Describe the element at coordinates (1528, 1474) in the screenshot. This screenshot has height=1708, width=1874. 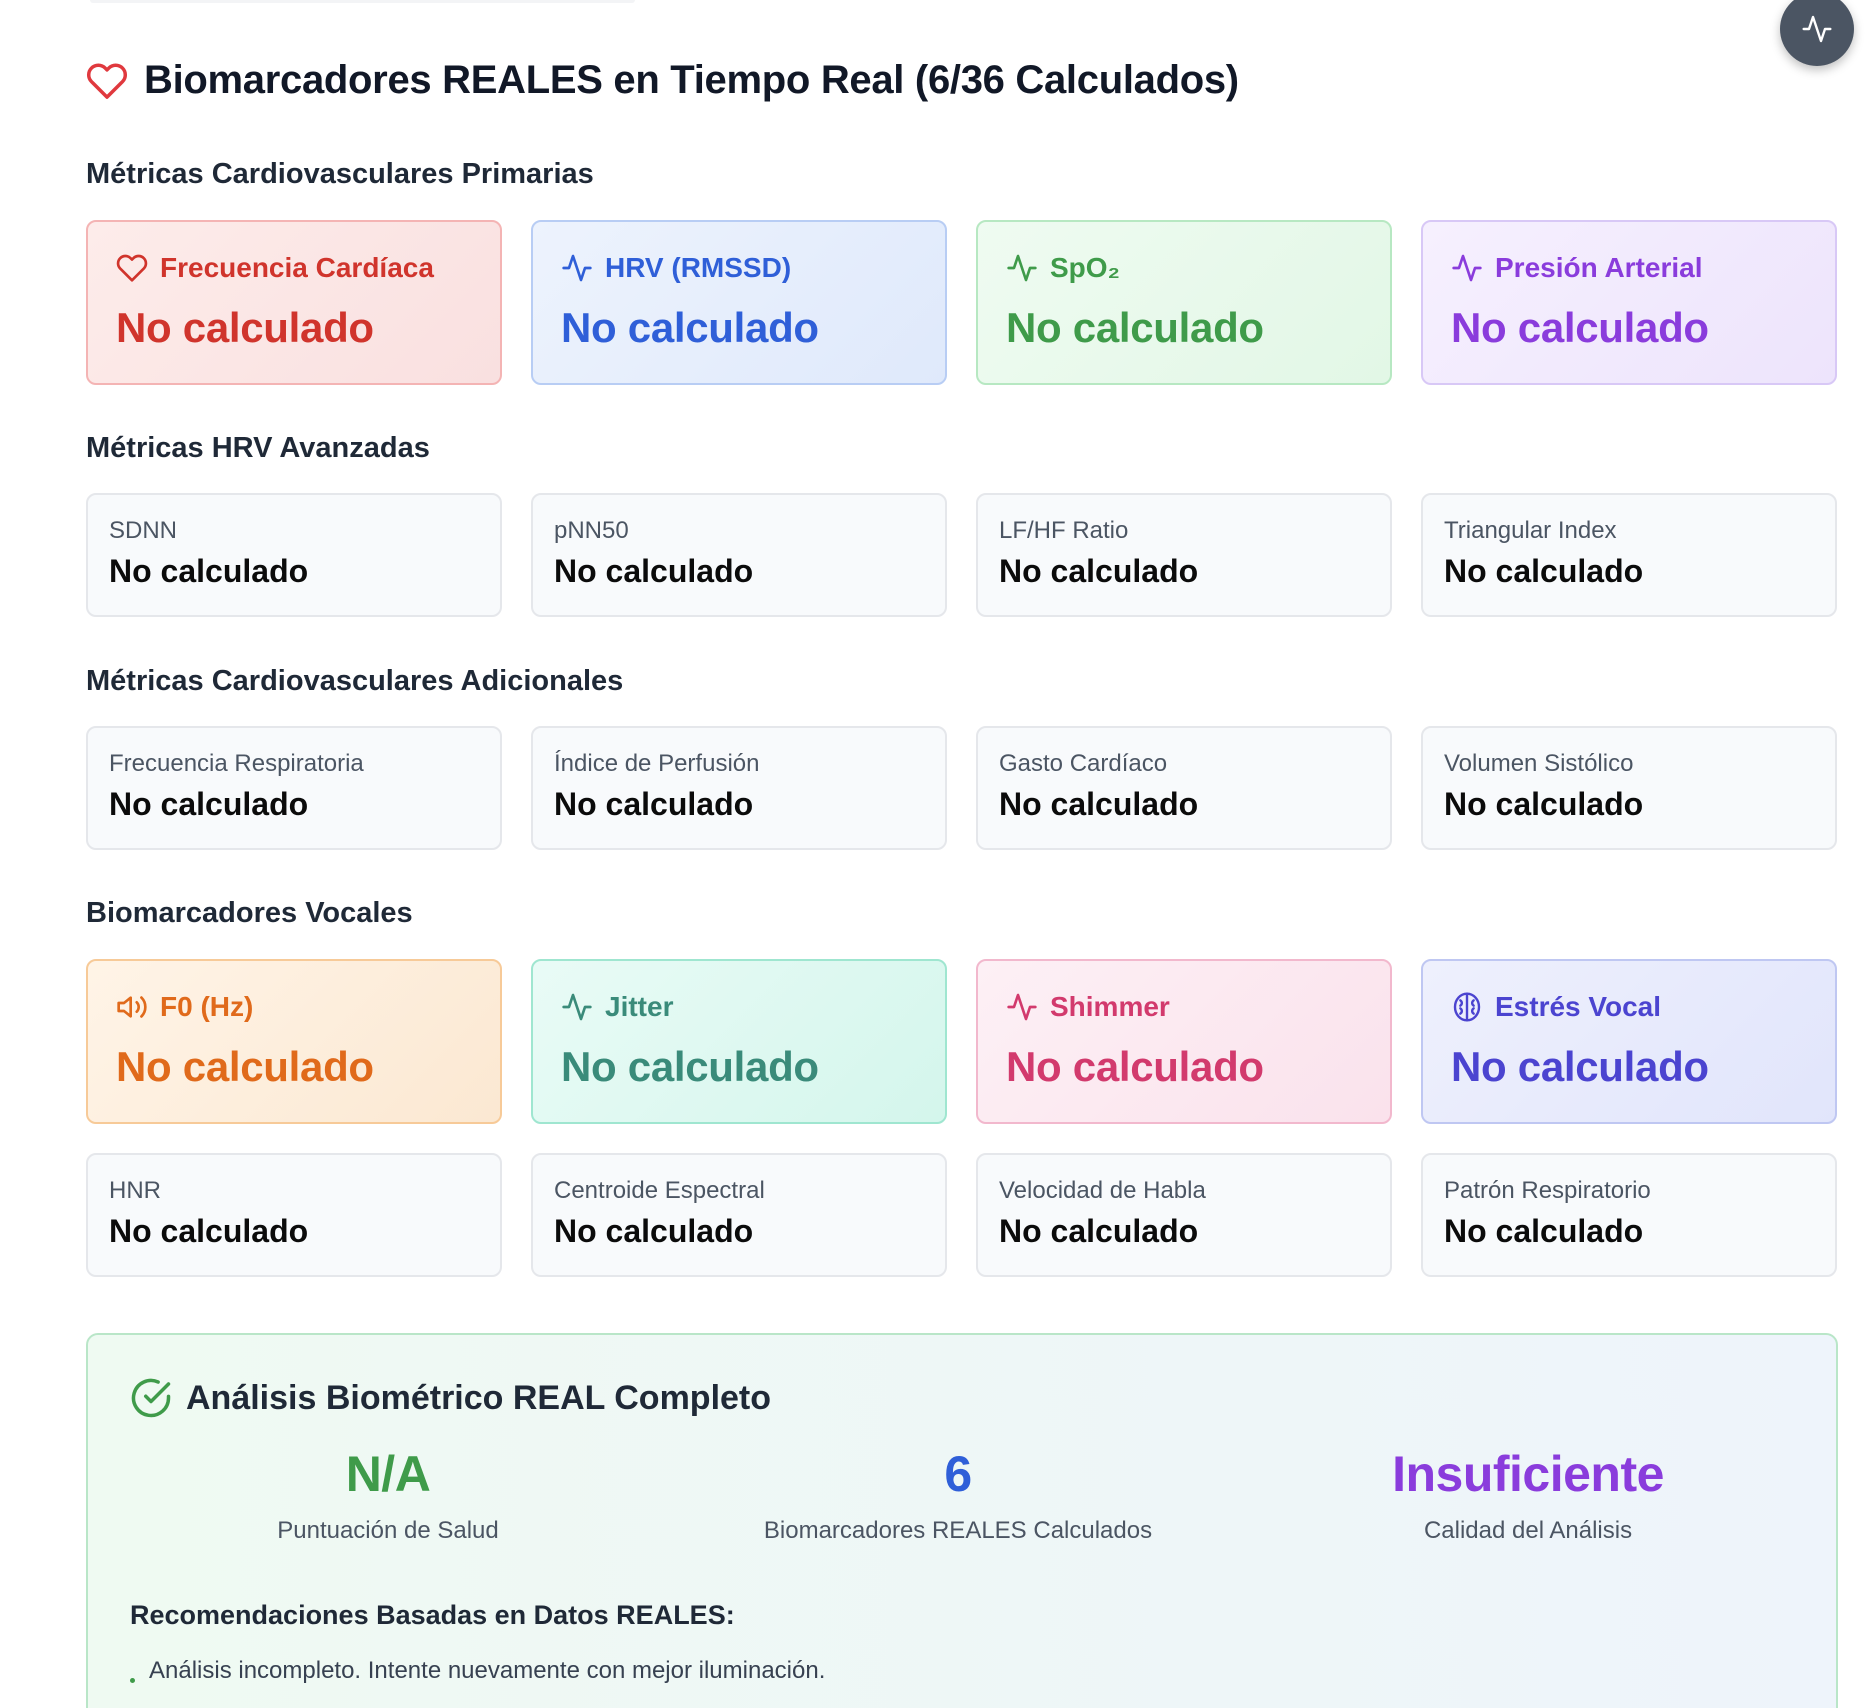
I see `stat-value: Insuficiente` at that location.